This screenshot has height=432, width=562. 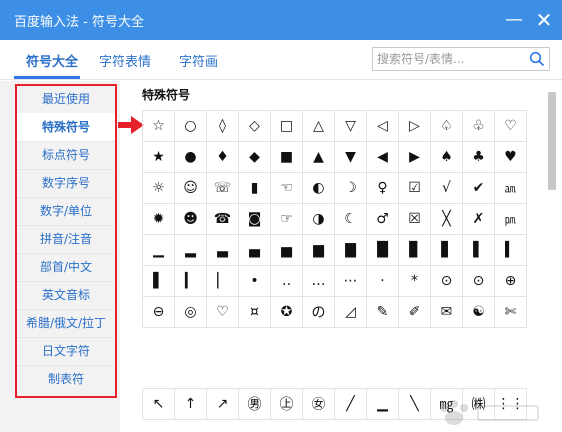 What do you see at coordinates (286, 219) in the screenshot?
I see `symbol-cell: ☞` at bounding box center [286, 219].